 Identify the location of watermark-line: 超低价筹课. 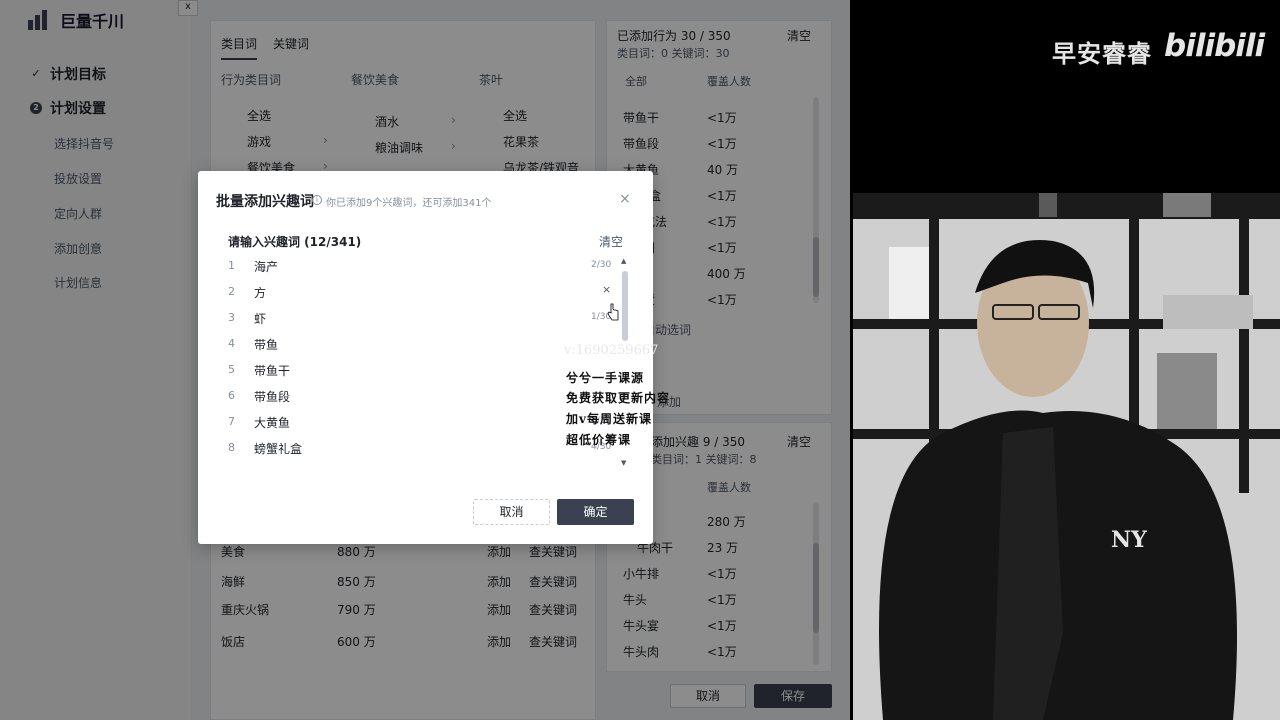
(599, 440).